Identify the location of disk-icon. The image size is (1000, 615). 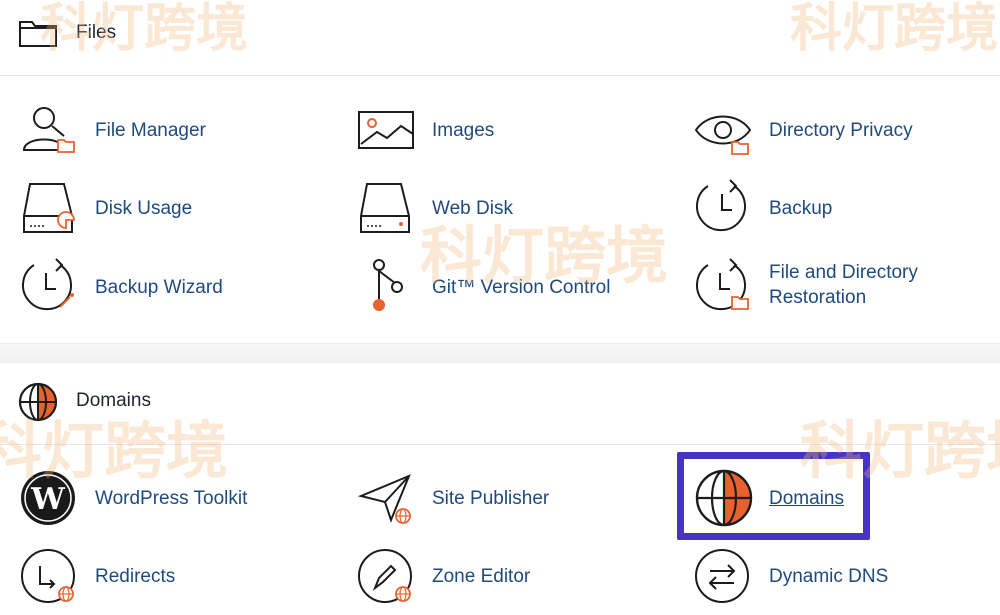
(49, 208).